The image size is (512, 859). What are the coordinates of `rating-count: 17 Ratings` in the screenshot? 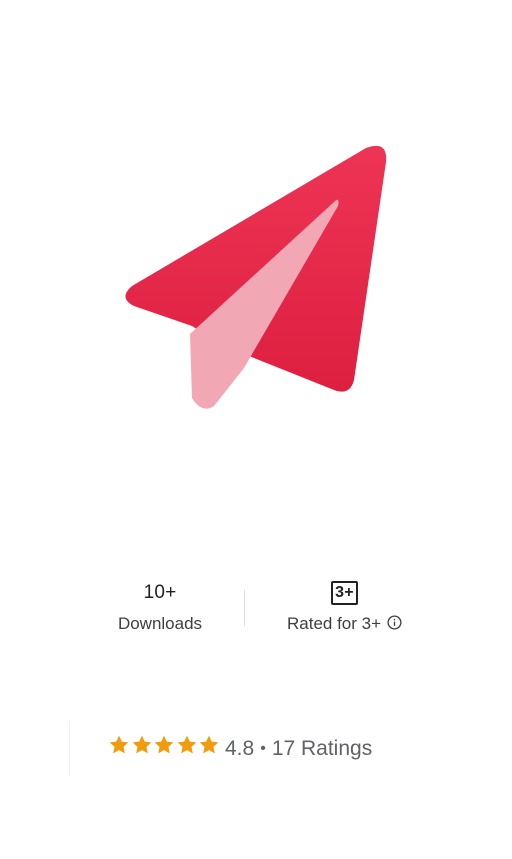 It's located at (322, 748).